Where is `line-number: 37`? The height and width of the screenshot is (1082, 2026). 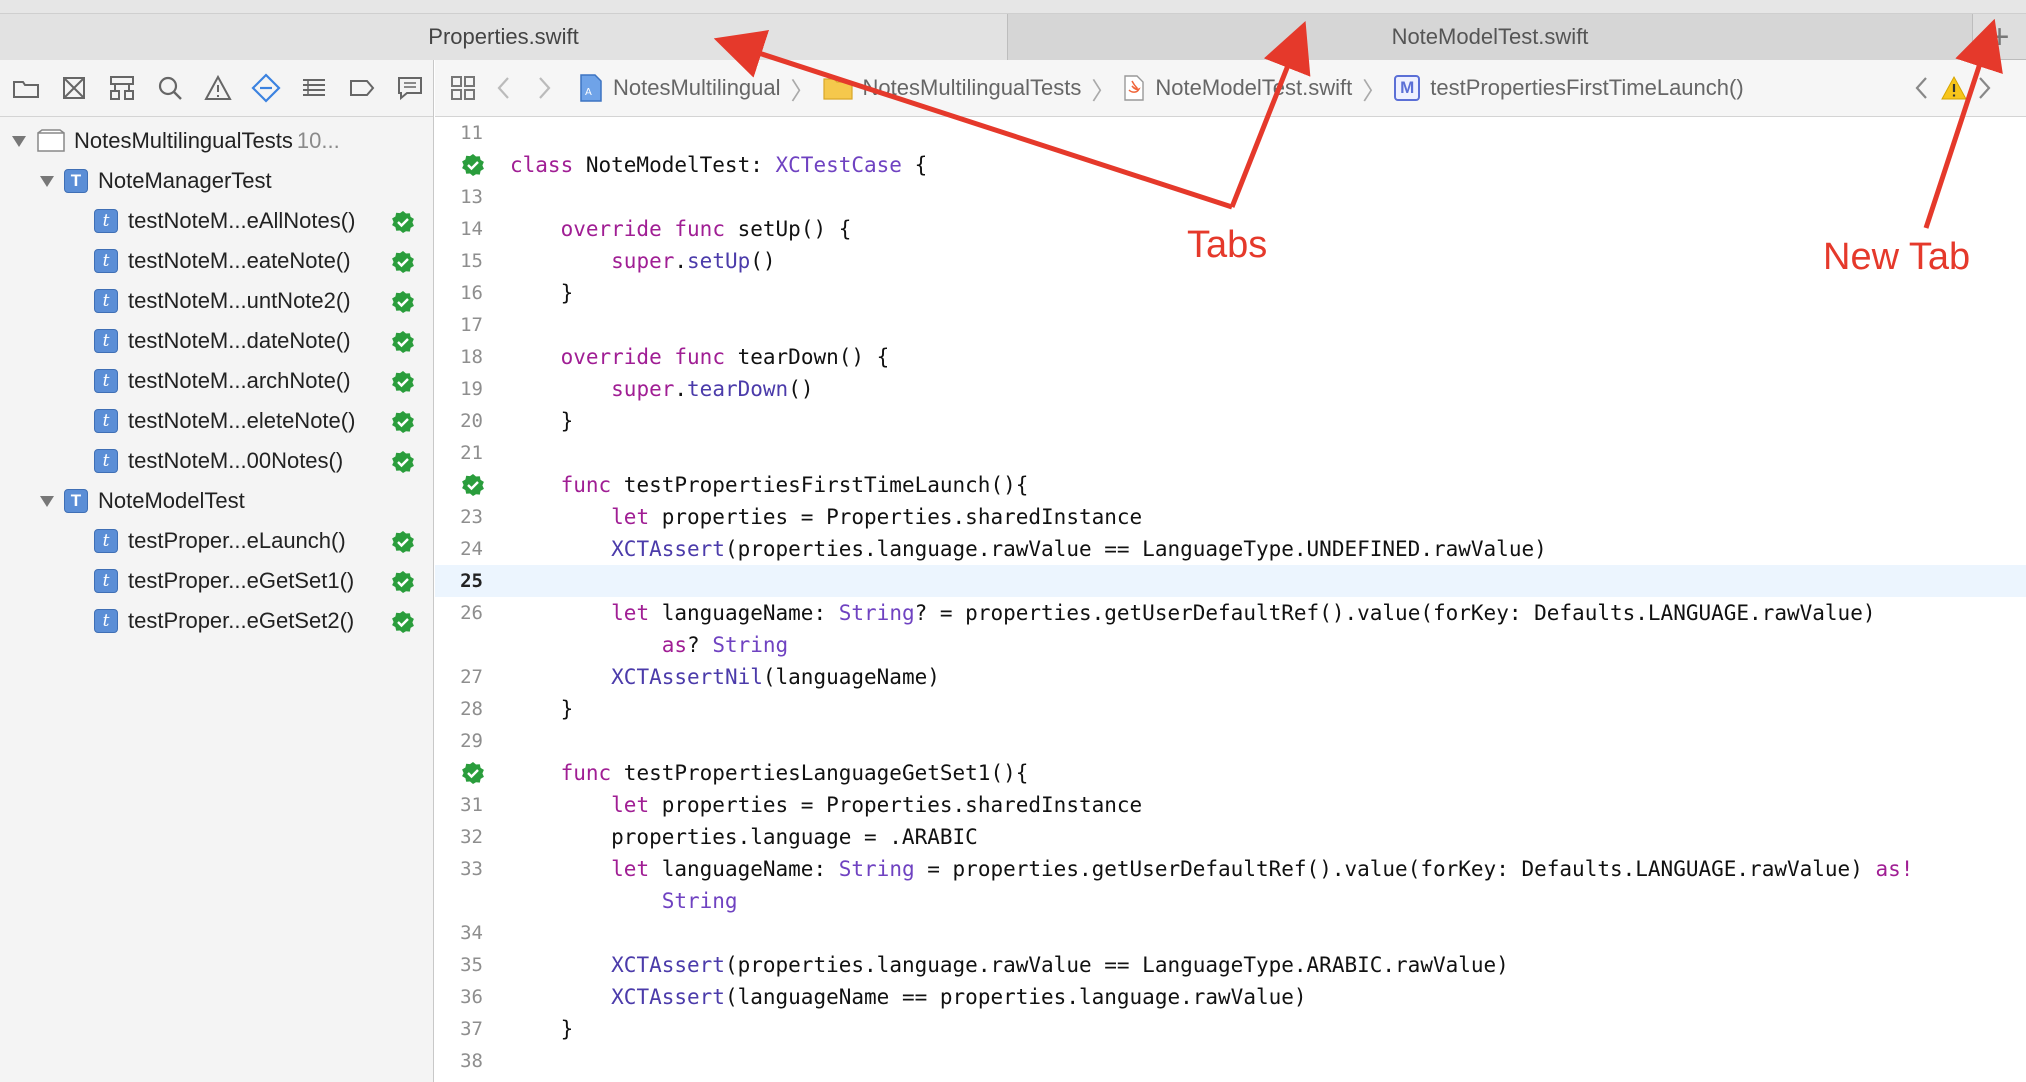
line-number: 37 is located at coordinates (459, 1029).